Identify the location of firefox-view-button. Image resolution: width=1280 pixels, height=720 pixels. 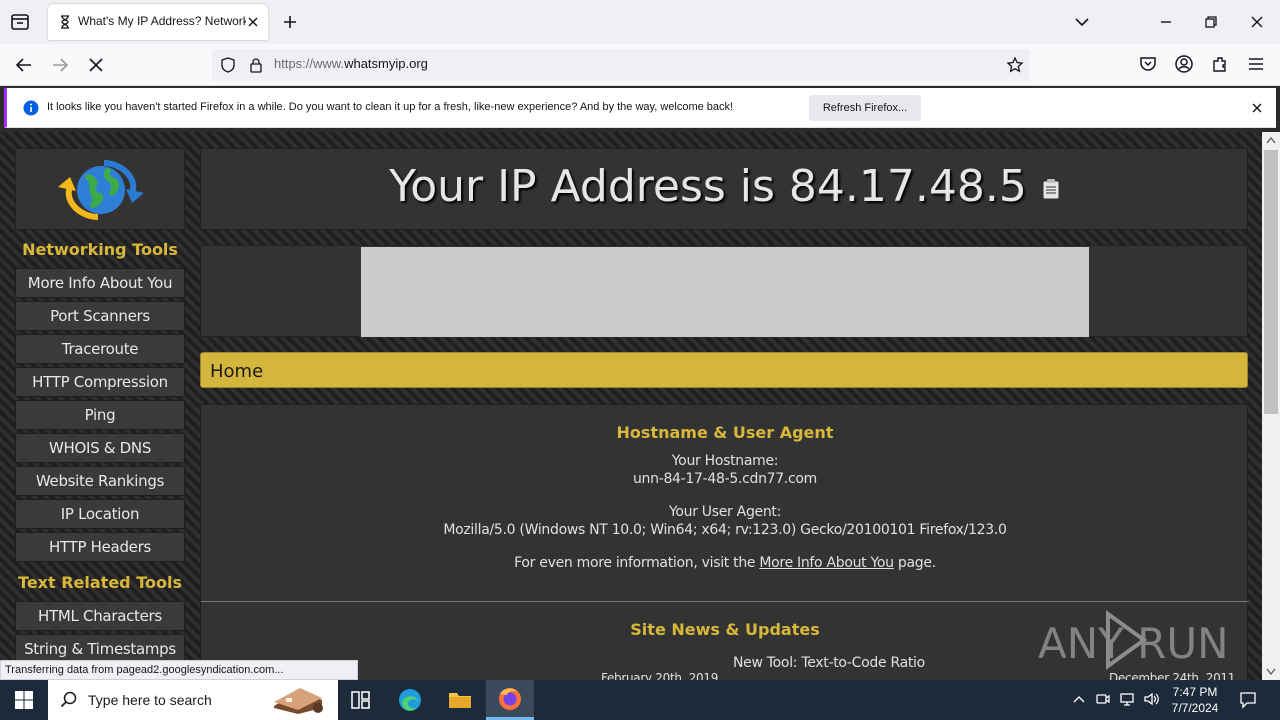
(20, 22).